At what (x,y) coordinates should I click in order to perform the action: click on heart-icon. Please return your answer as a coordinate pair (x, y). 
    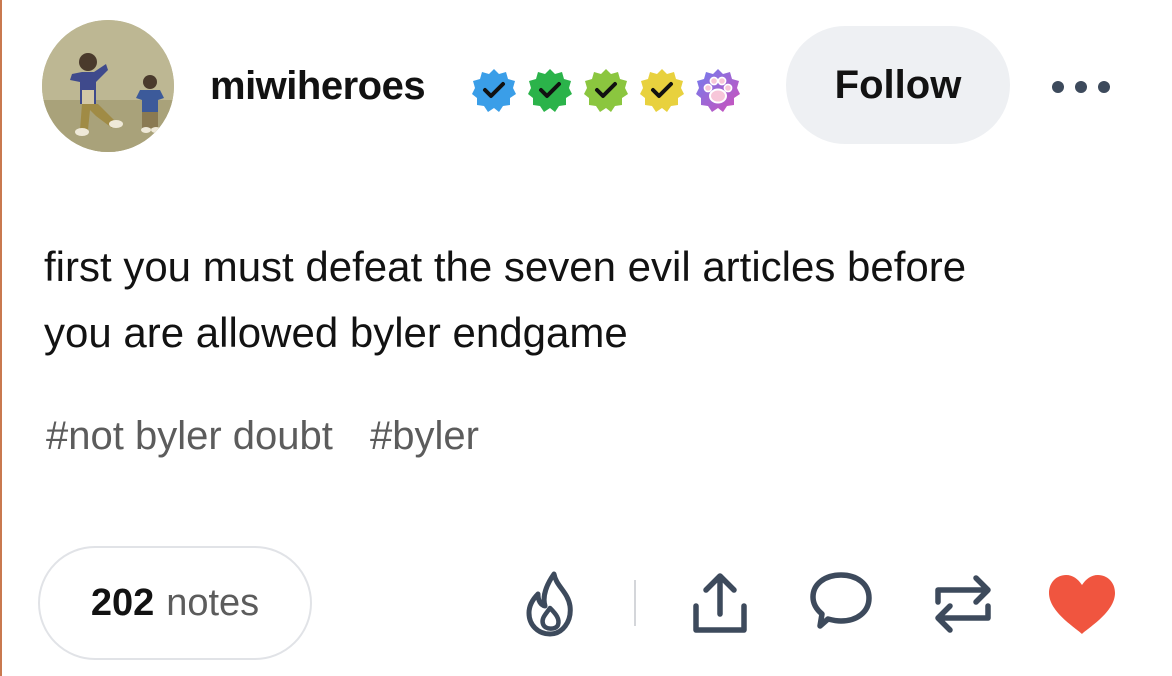
    Looking at the image, I should click on (1082, 604).